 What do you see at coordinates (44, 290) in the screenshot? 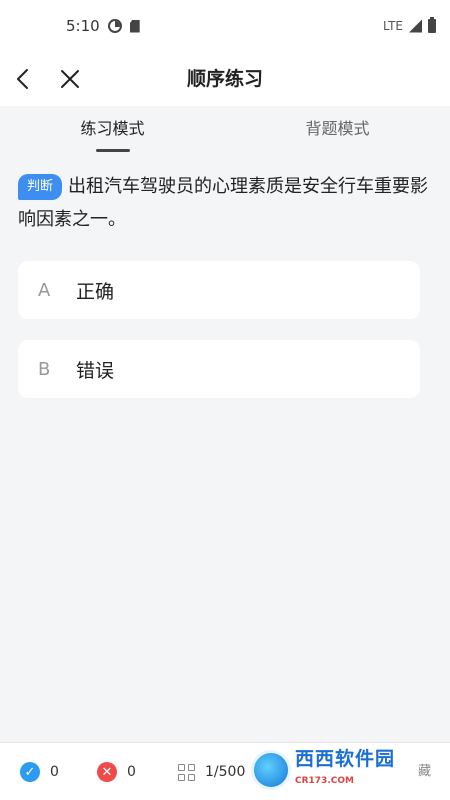
I see `option-letter: A` at bounding box center [44, 290].